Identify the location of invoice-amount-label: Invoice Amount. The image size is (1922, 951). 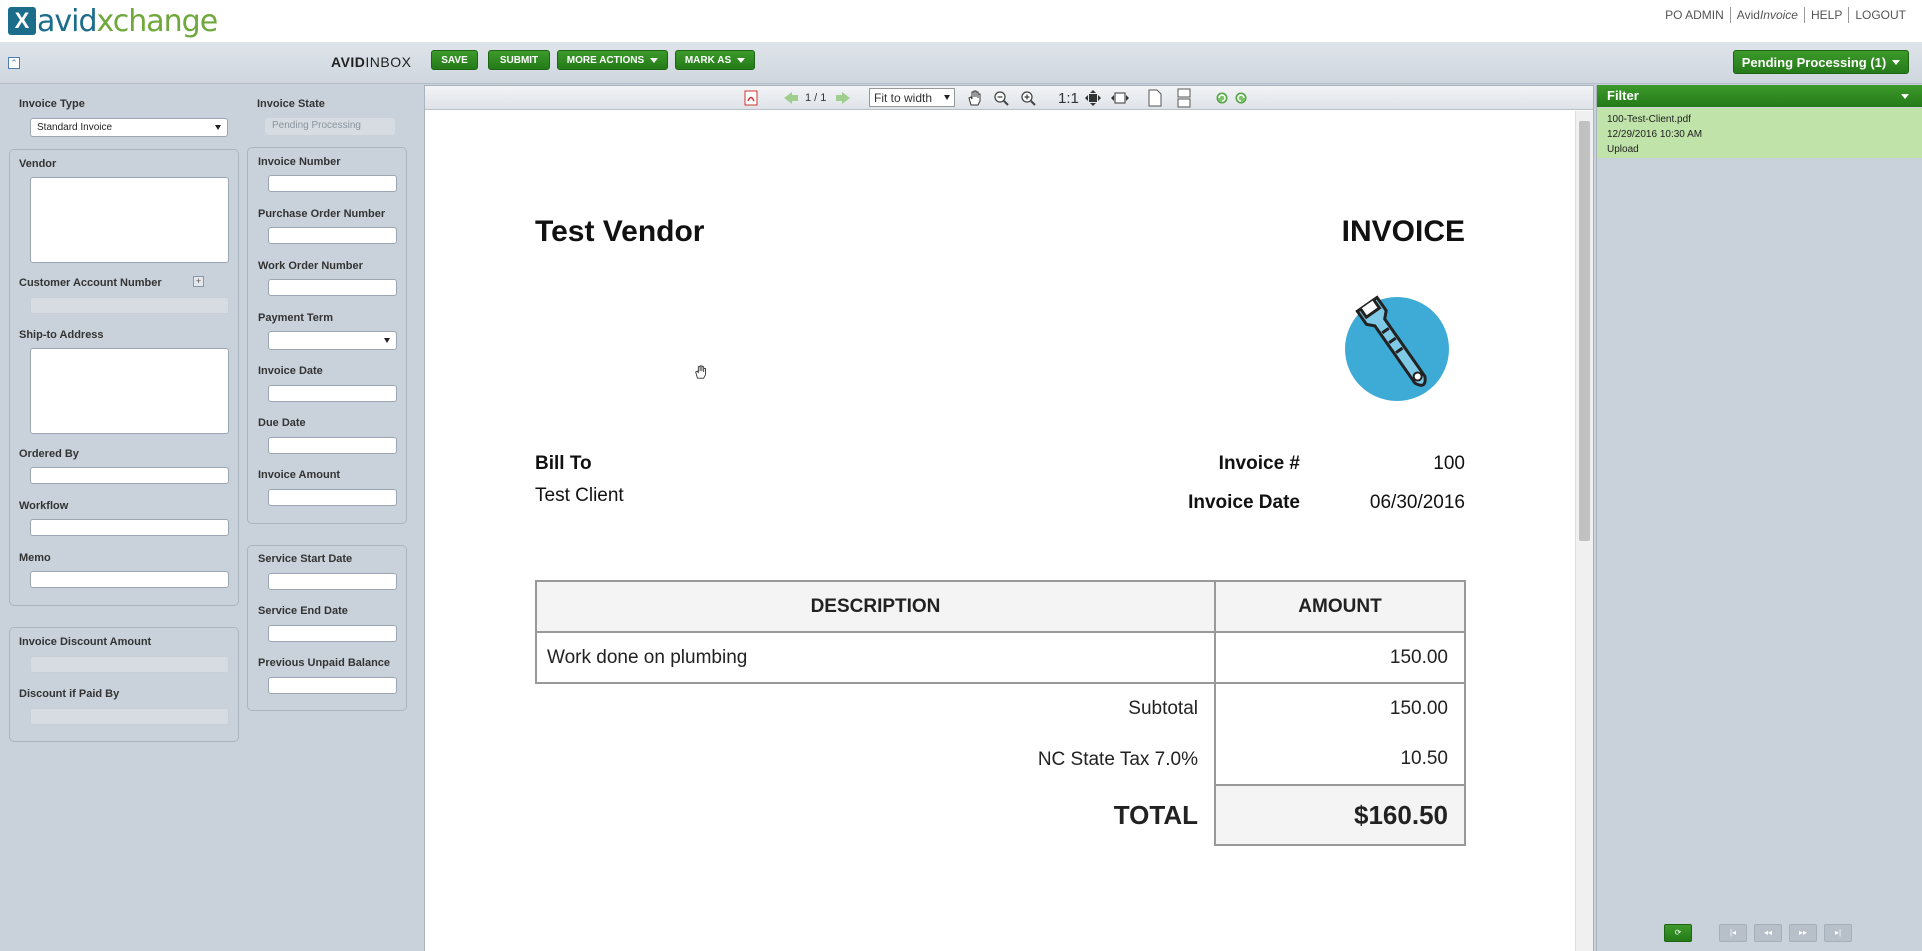
(299, 475).